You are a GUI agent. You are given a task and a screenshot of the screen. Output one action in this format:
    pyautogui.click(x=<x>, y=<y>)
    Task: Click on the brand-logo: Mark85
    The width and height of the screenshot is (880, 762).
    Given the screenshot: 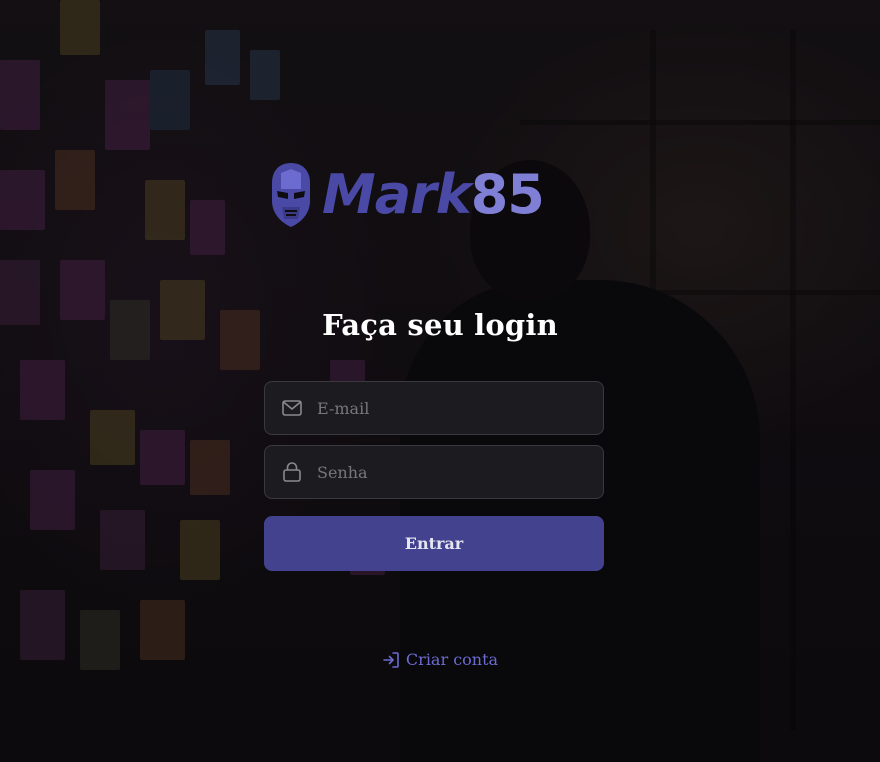 What is the action you would take?
    pyautogui.click(x=436, y=195)
    